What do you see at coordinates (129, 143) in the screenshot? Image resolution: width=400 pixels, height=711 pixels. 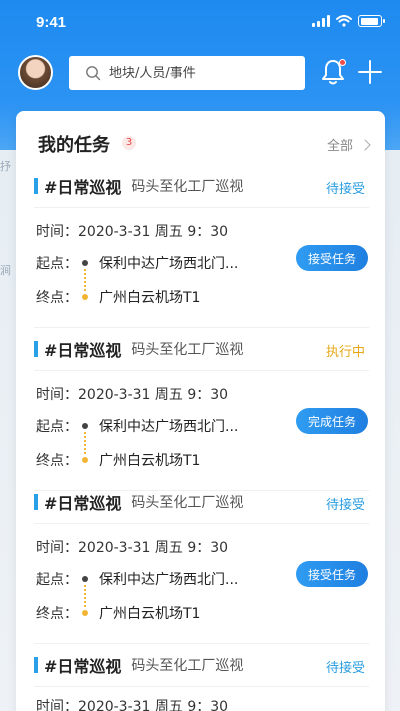 I see `task-count-badge: 3` at bounding box center [129, 143].